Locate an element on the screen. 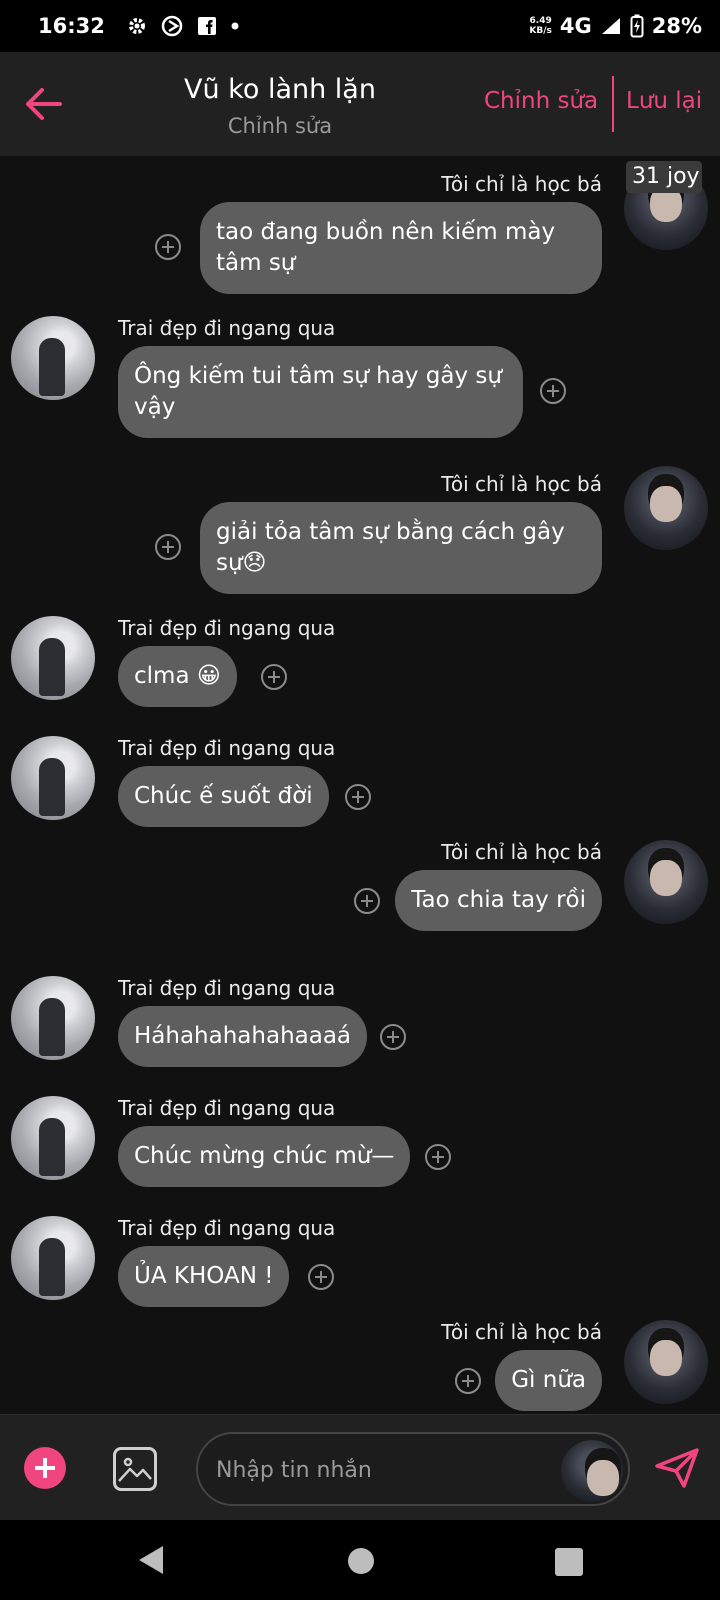  message-bubble: Tao chia tay rồi is located at coordinates (498, 900).